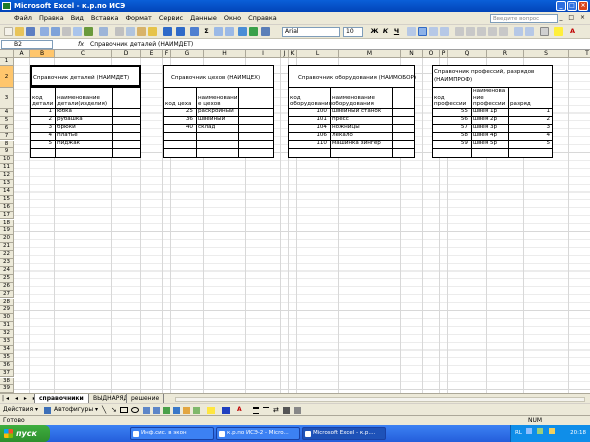  What do you see at coordinates (7, 215) in the screenshot?
I see `row-header-17: 17` at bounding box center [7, 215].